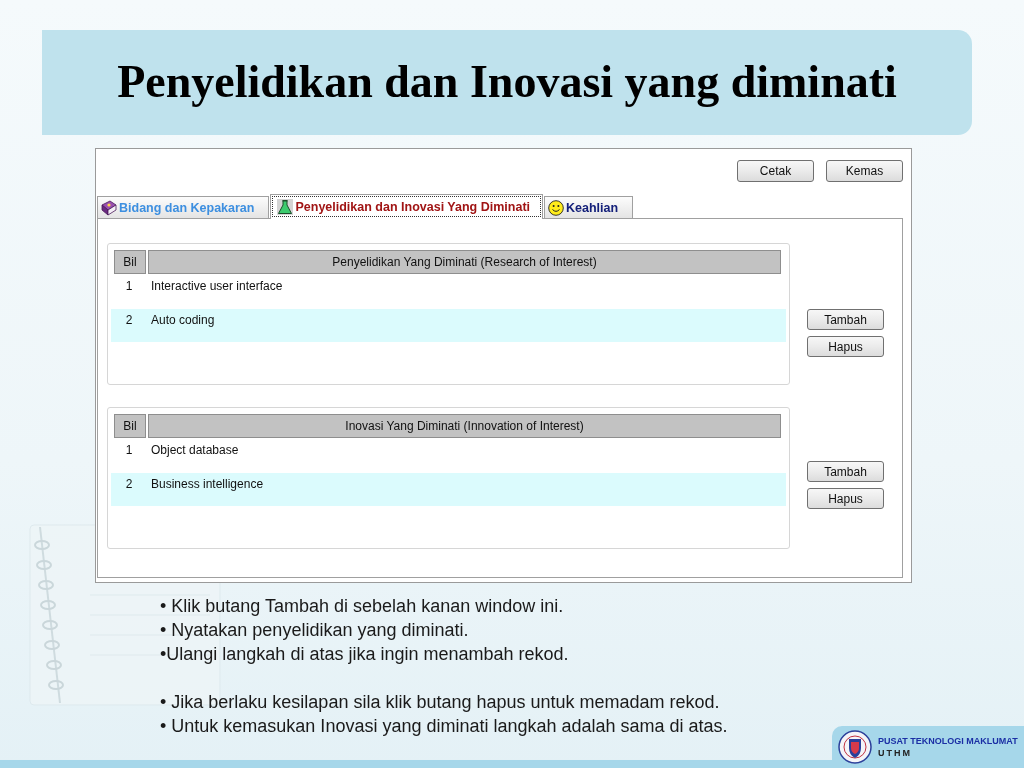  I want to click on flask-icon, so click(285, 207).